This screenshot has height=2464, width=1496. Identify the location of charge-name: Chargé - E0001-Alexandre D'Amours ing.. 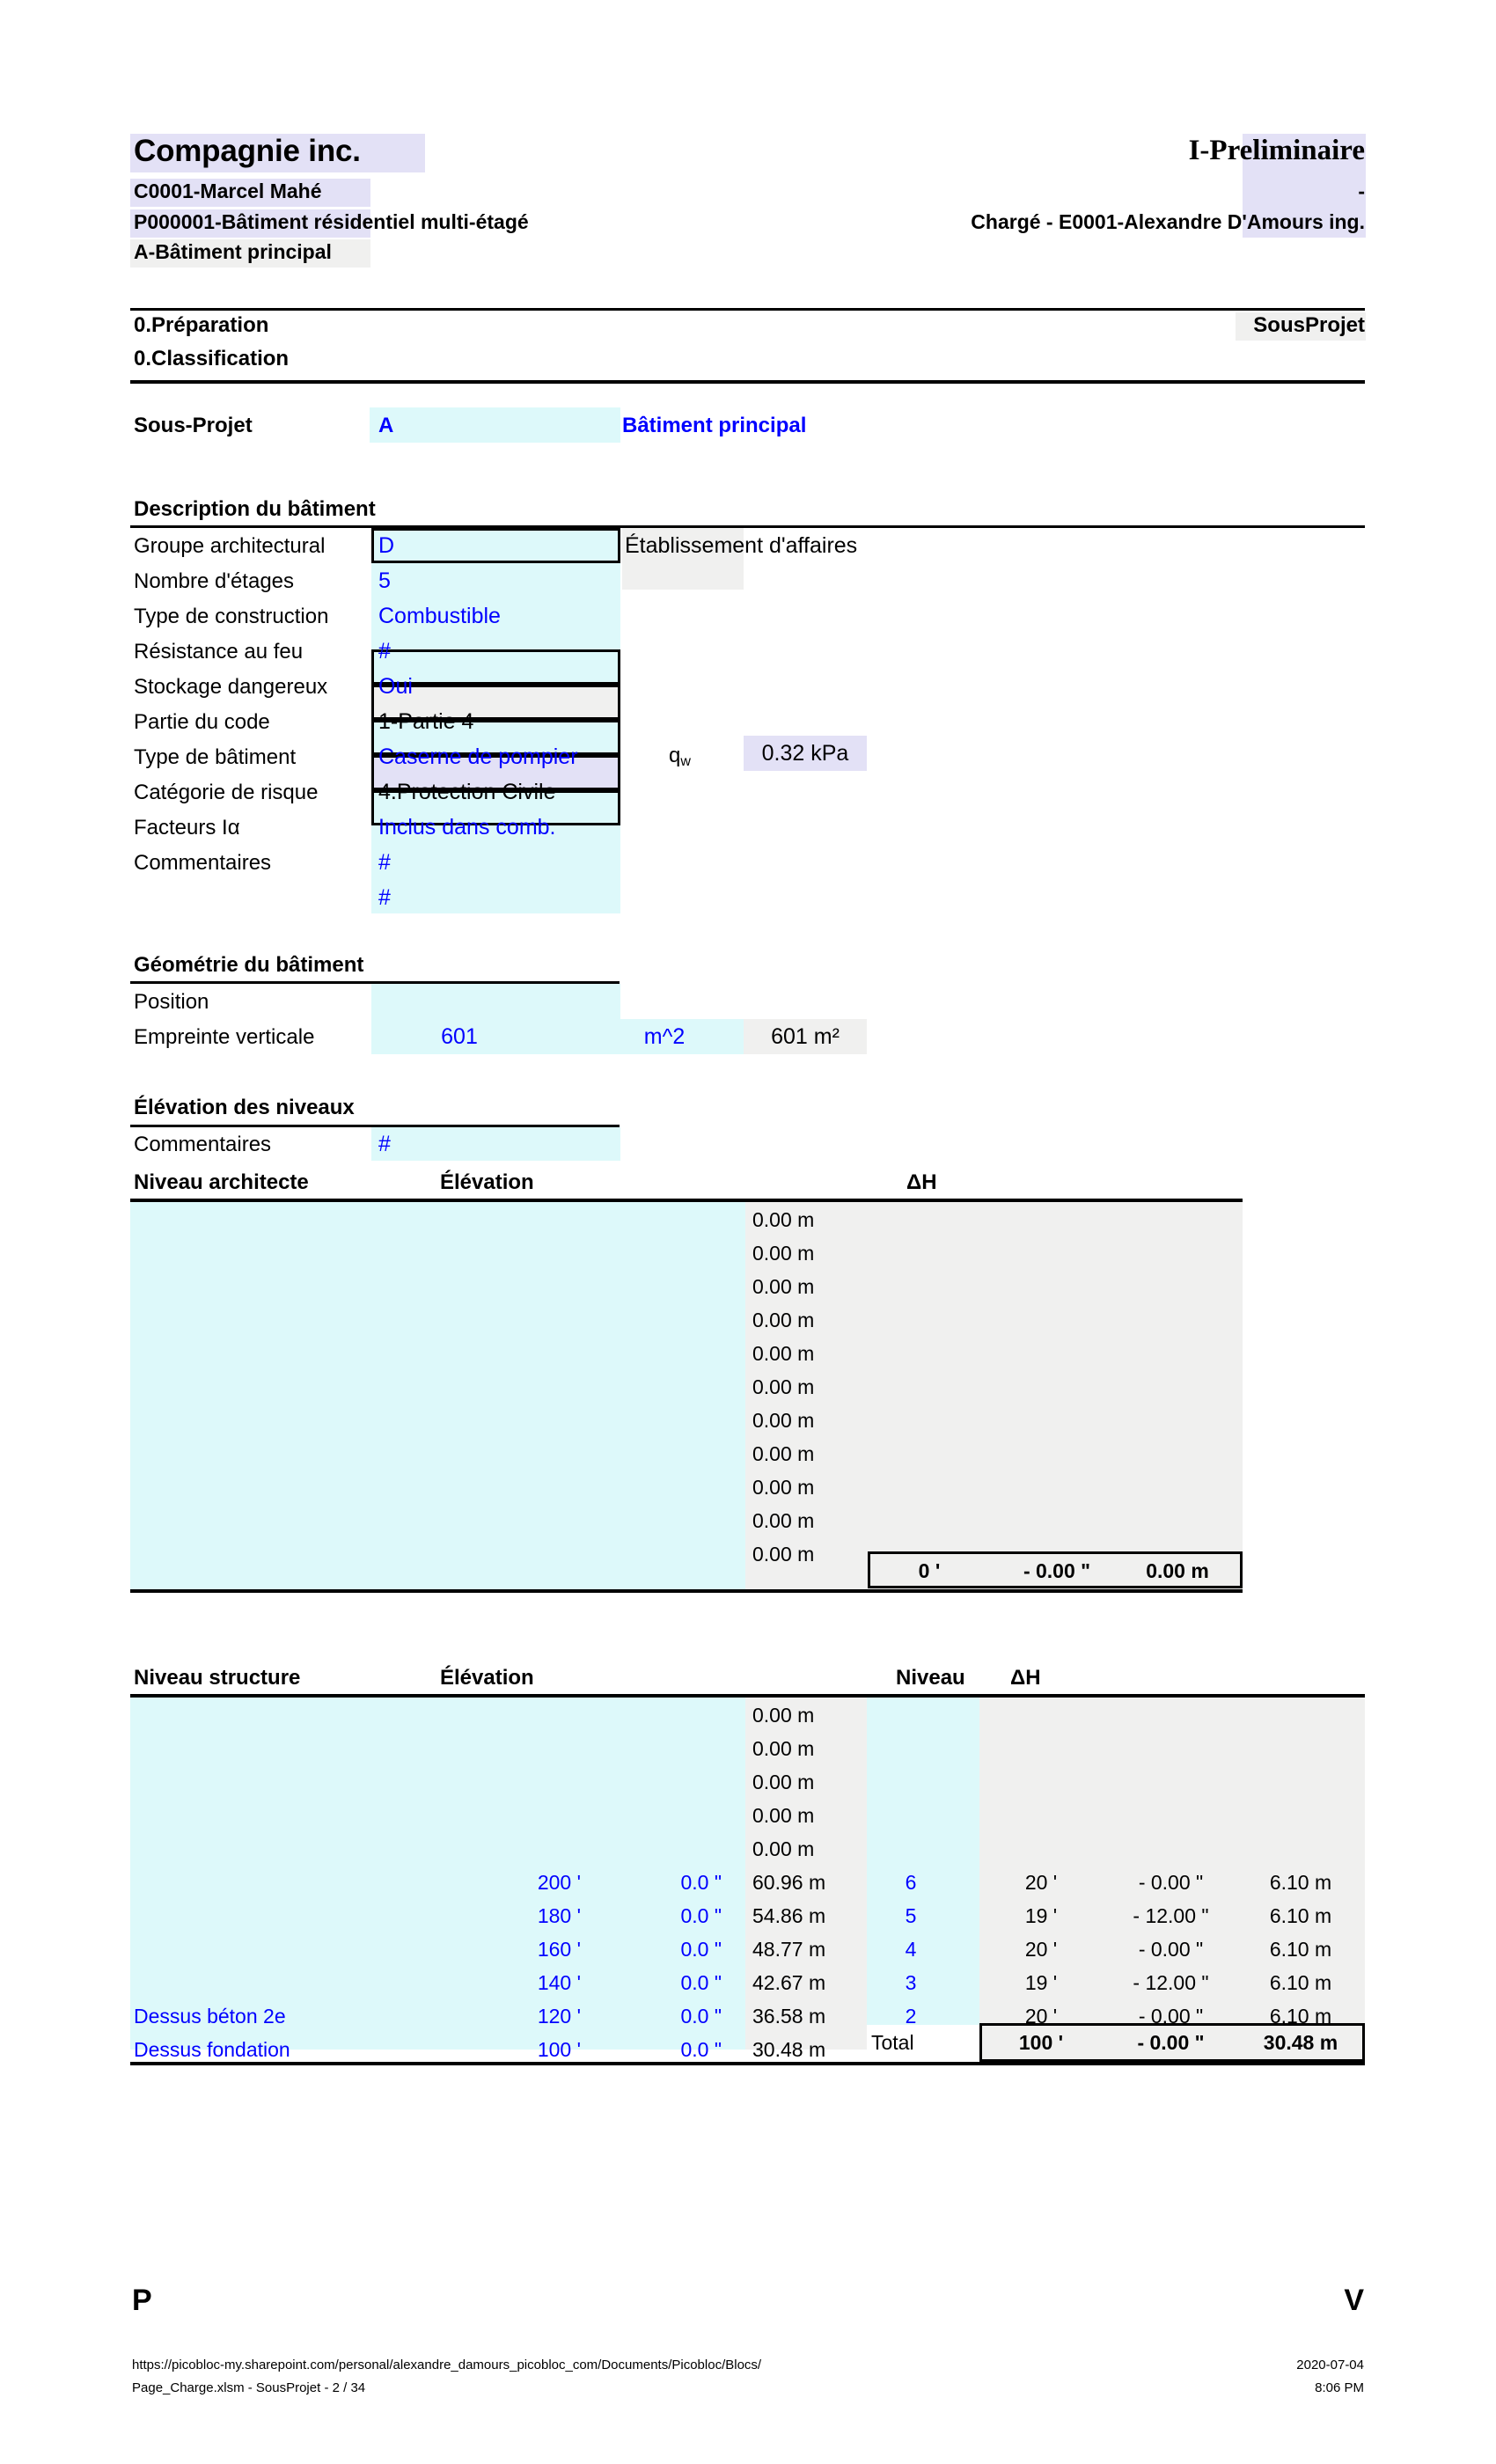
(1168, 221).